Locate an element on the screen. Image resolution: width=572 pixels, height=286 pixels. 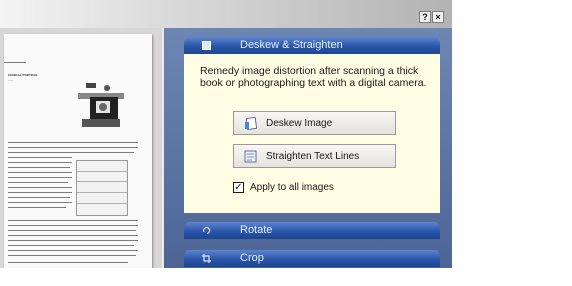
deskew-image-icon is located at coordinates (251, 123).